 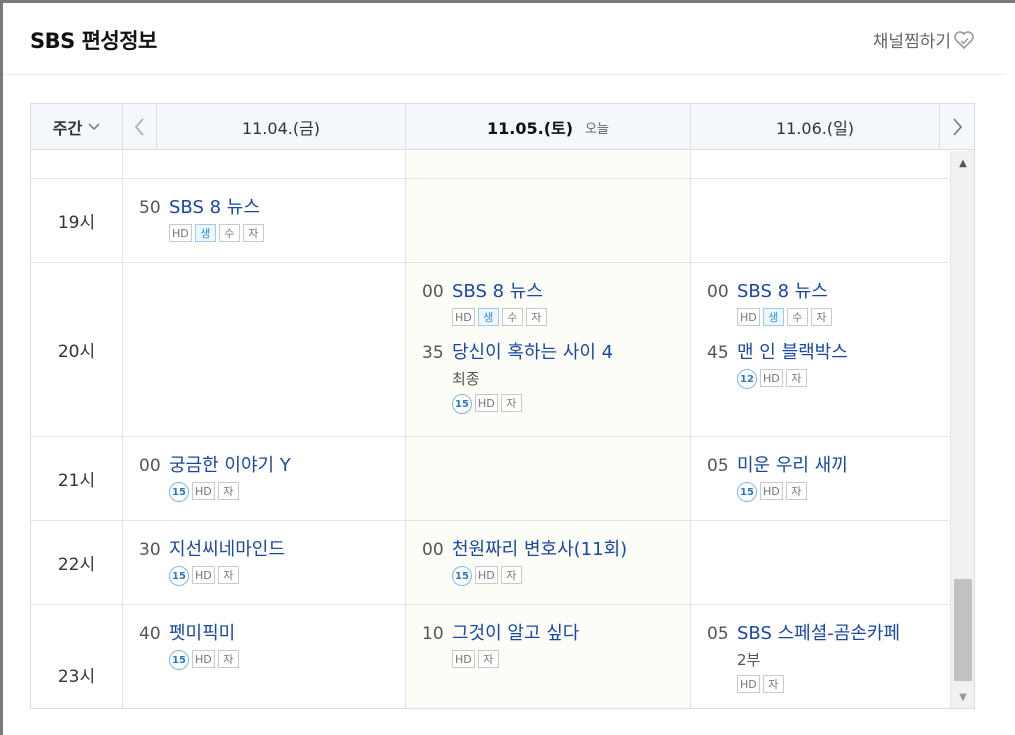 What do you see at coordinates (509, 729) in the screenshot?
I see `window-shadow-bottom` at bounding box center [509, 729].